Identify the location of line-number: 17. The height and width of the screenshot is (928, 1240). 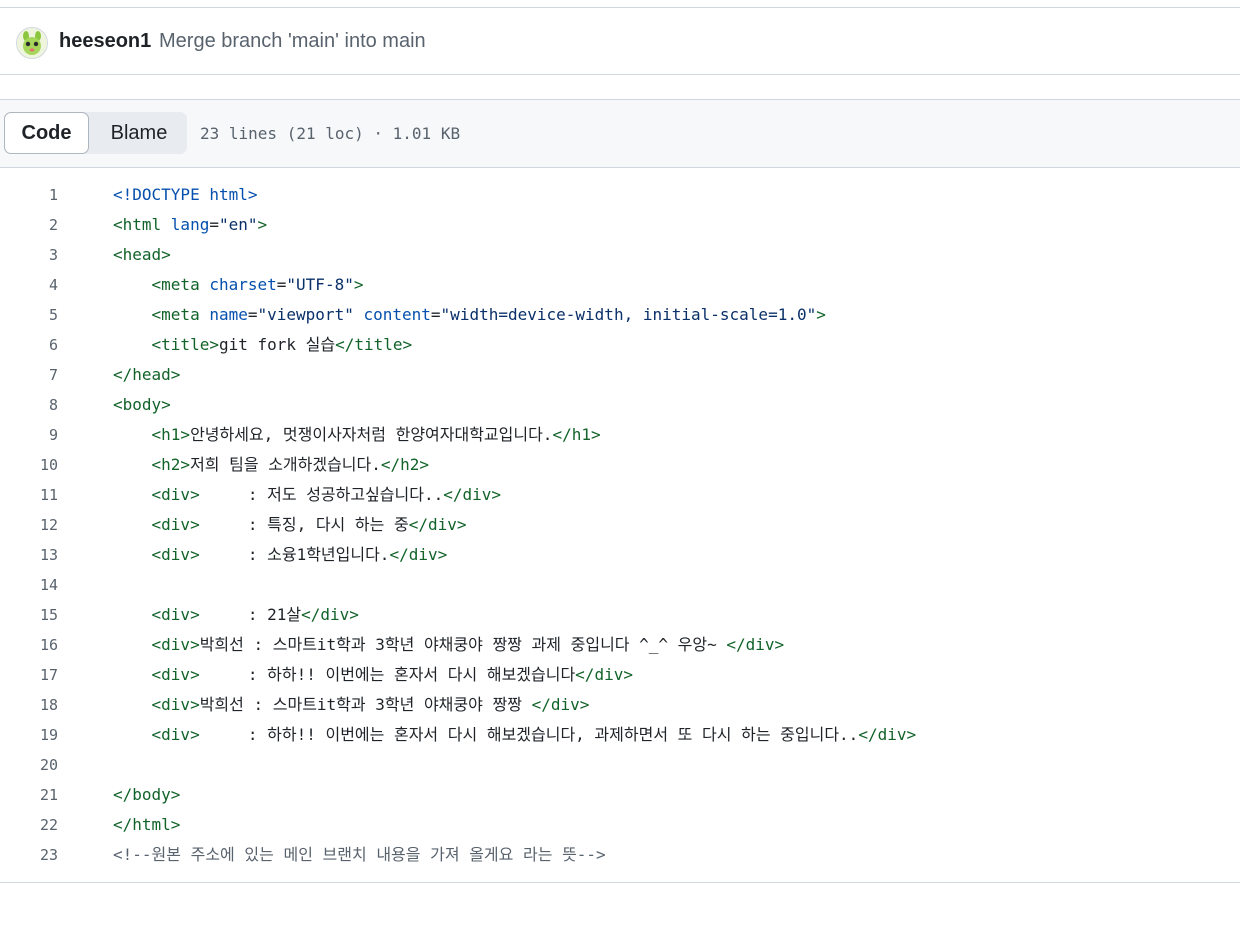
(29, 675).